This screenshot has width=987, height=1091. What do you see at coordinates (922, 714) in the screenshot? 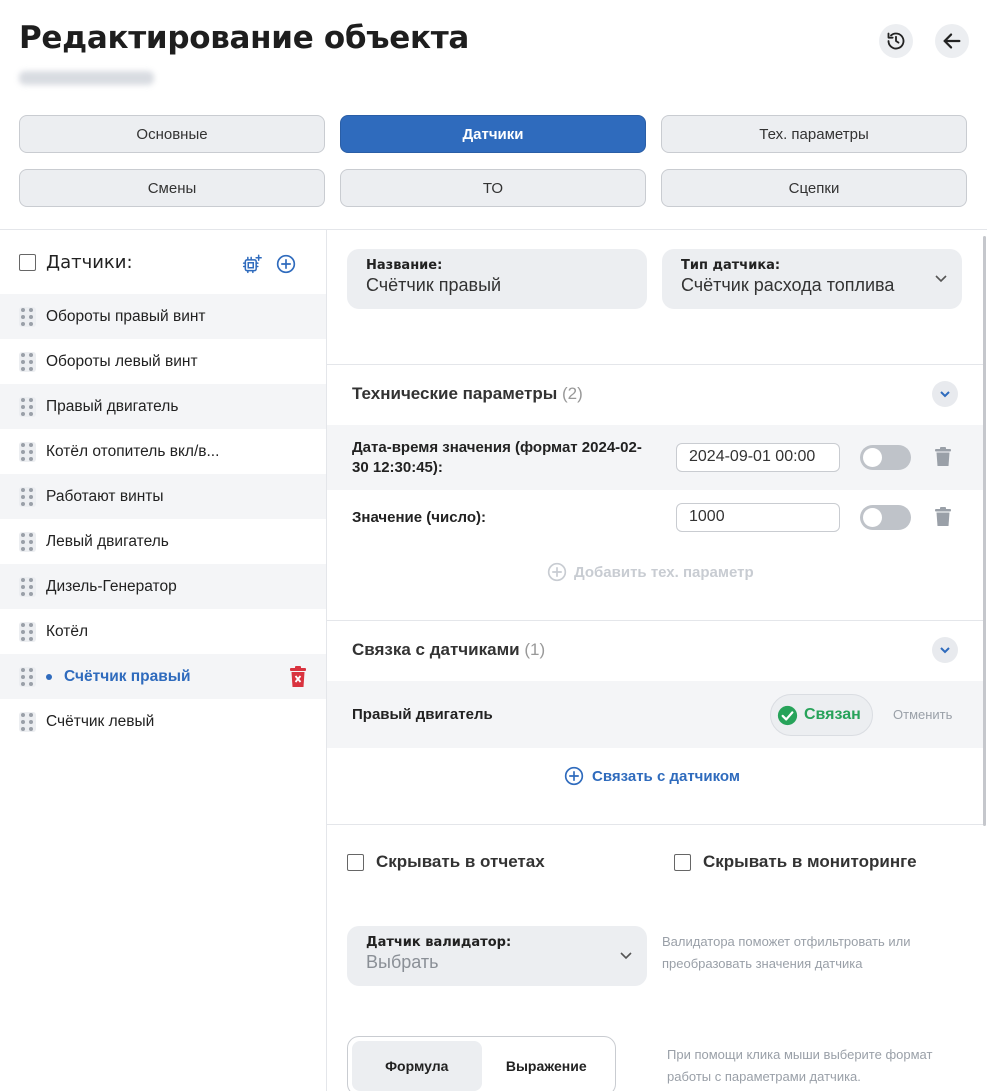
I see `cancel-link: Отменить` at bounding box center [922, 714].